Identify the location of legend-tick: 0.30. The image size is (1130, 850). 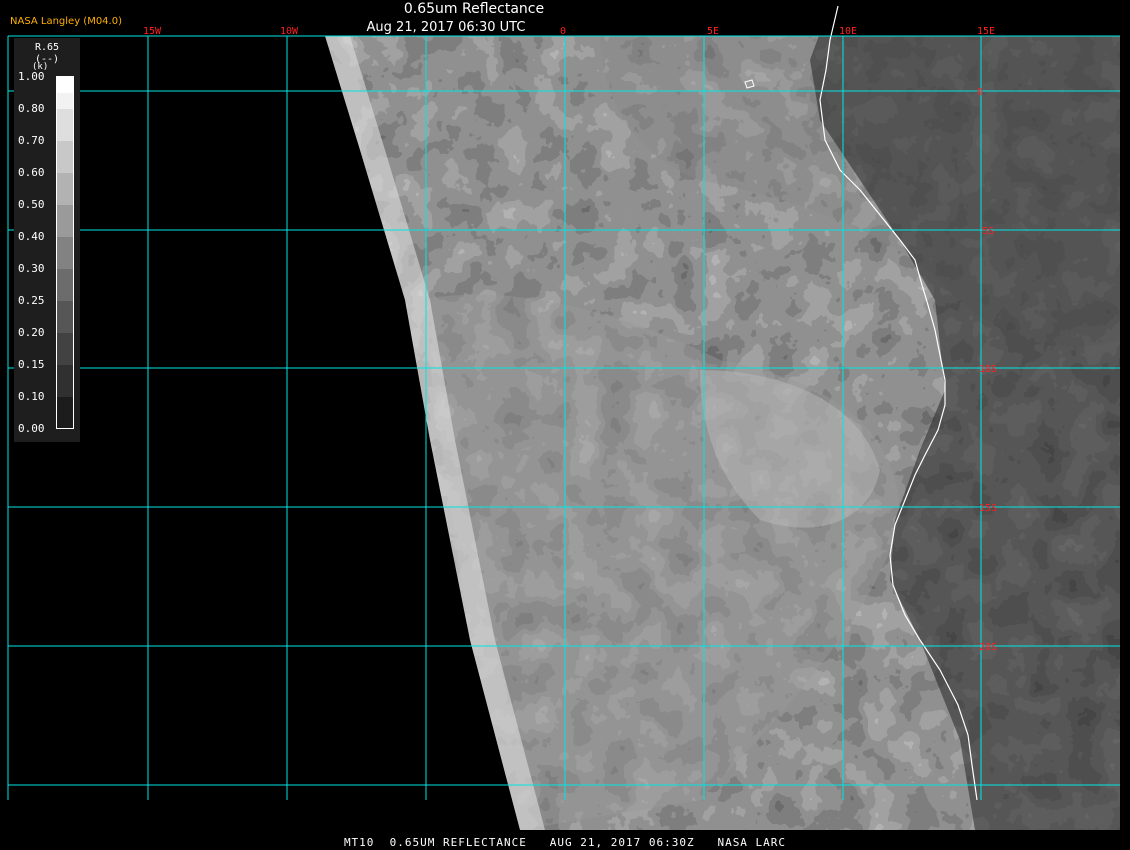
(31, 268).